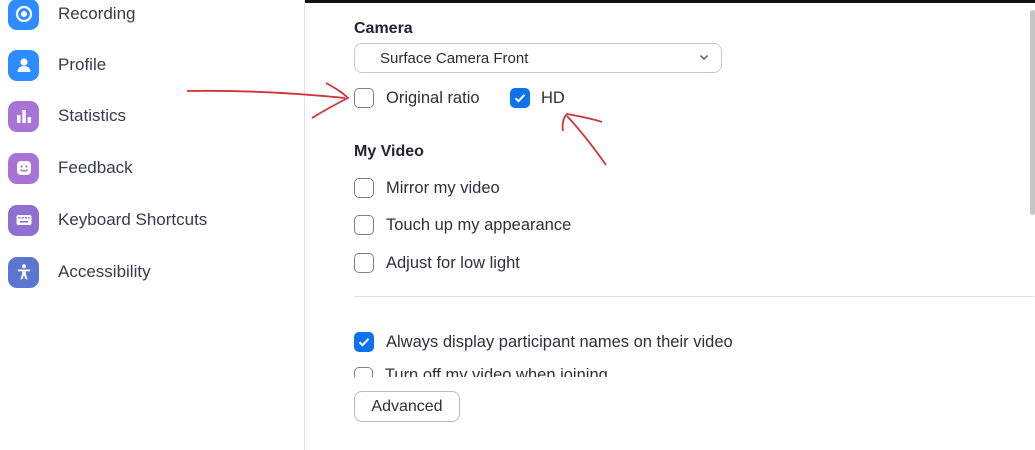 This screenshot has height=450, width=1035. I want to click on sidebar-item-label: Keyboard Shortcuts, so click(133, 219).